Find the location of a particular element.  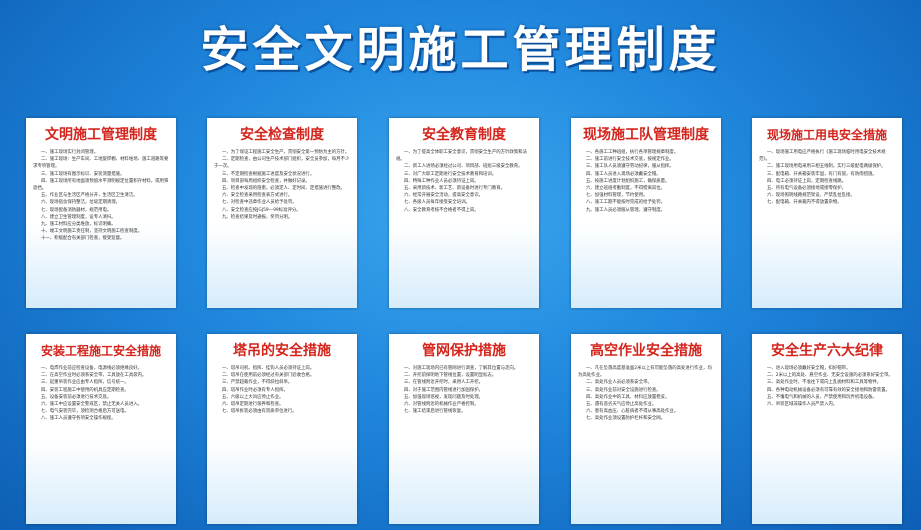

rule-line: 四、塔吊作业时必须有专人指挥。 is located at coordinates (255, 390).